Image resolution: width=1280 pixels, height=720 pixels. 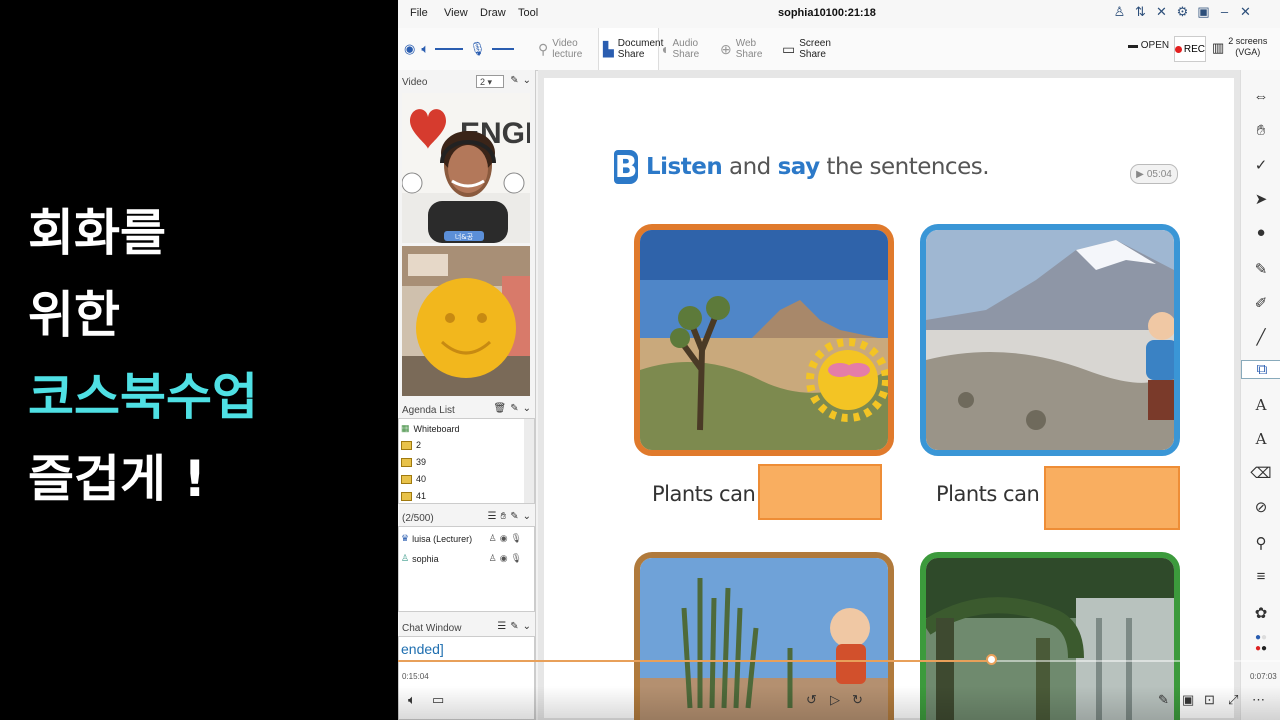 I want to click on lecturer-nametag: 너&공, so click(x=464, y=236).